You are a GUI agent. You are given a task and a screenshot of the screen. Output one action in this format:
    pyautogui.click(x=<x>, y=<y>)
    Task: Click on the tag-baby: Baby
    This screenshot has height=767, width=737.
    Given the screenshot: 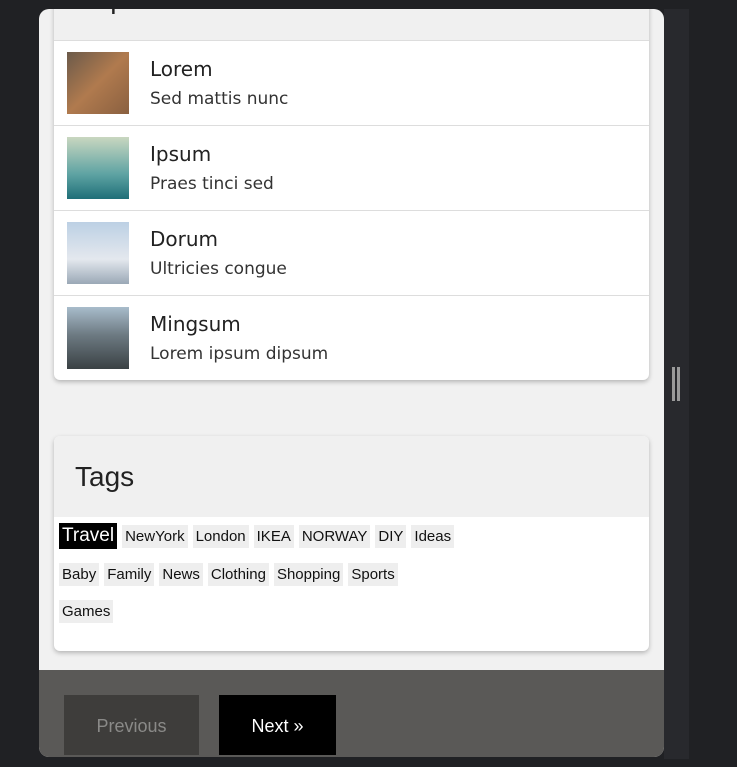 What is the action you would take?
    pyautogui.click(x=79, y=574)
    